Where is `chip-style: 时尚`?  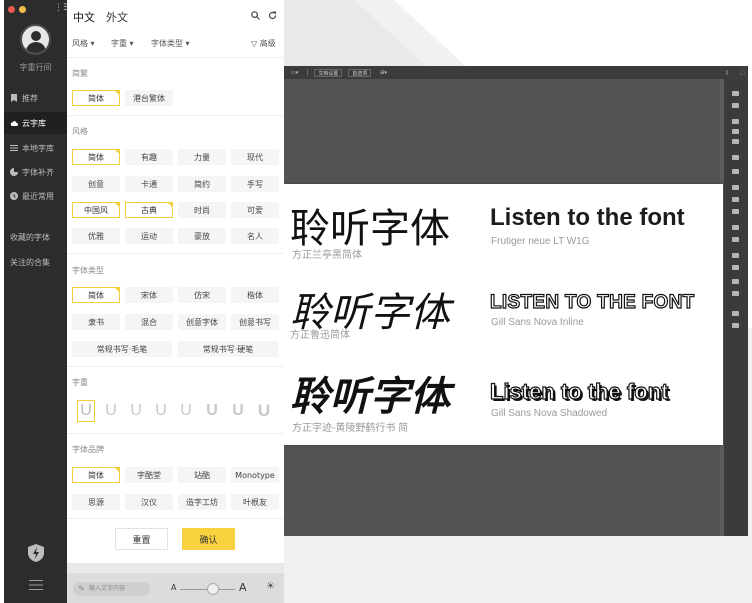 chip-style: 时尚 is located at coordinates (202, 210).